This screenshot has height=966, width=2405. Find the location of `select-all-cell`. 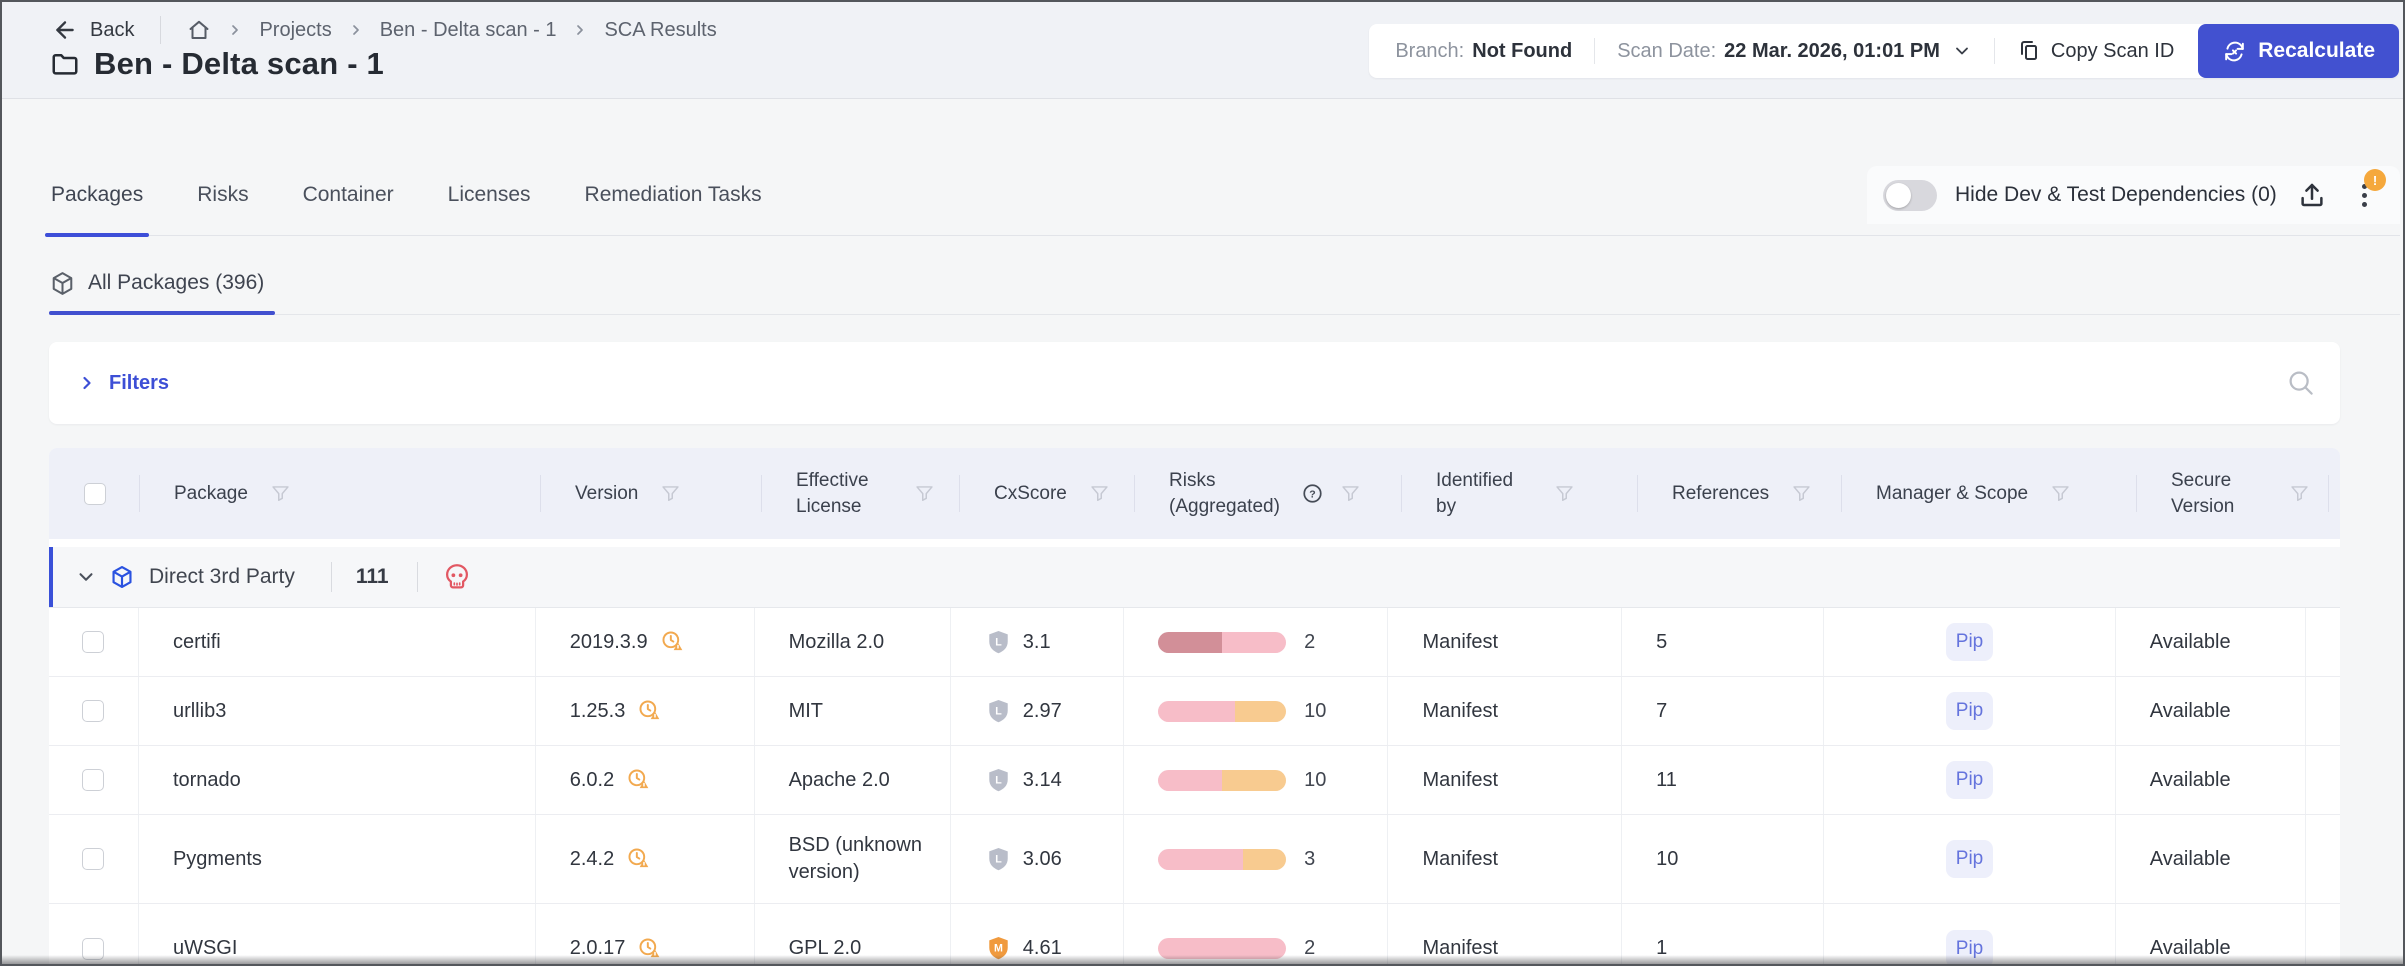

select-all-cell is located at coordinates (94, 493).